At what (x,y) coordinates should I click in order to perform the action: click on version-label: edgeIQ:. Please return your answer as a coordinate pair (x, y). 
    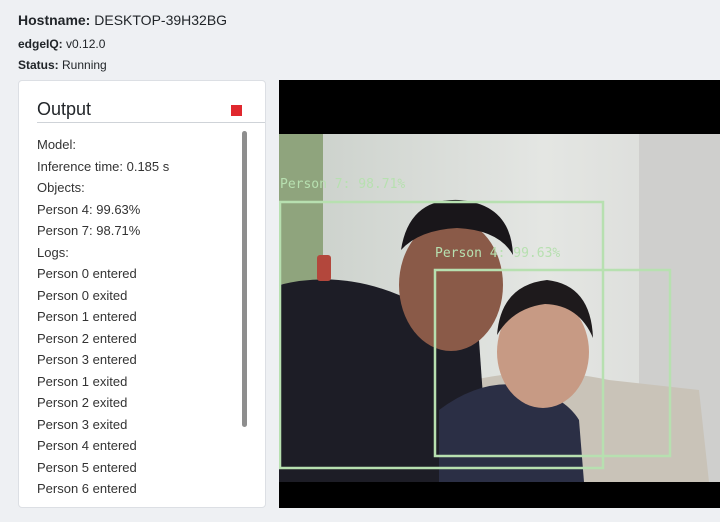
    Looking at the image, I should click on (40, 44).